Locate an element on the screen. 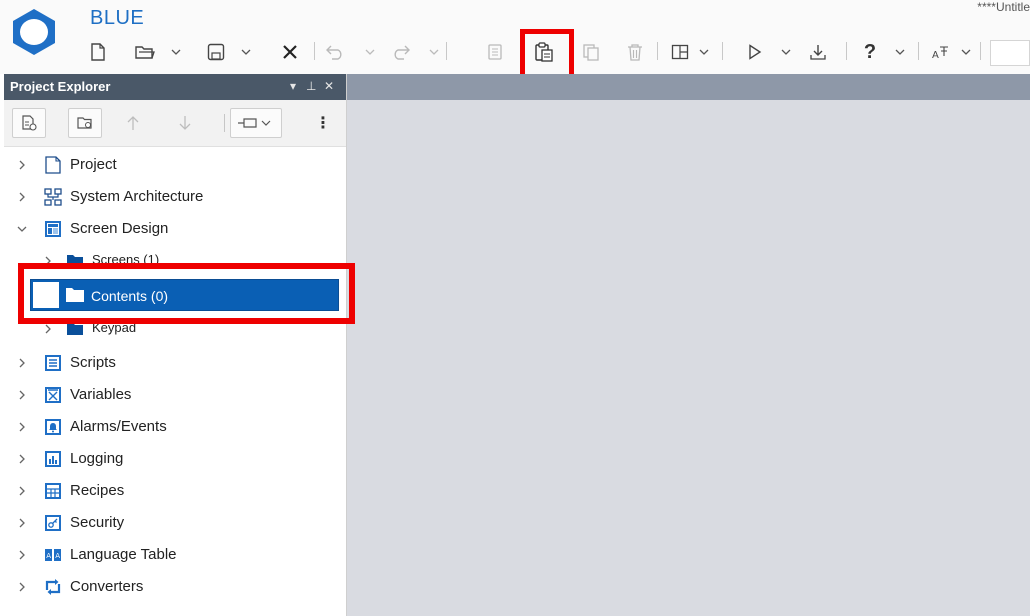 This screenshot has height=616, width=1030. recipes-icon is located at coordinates (53, 491).